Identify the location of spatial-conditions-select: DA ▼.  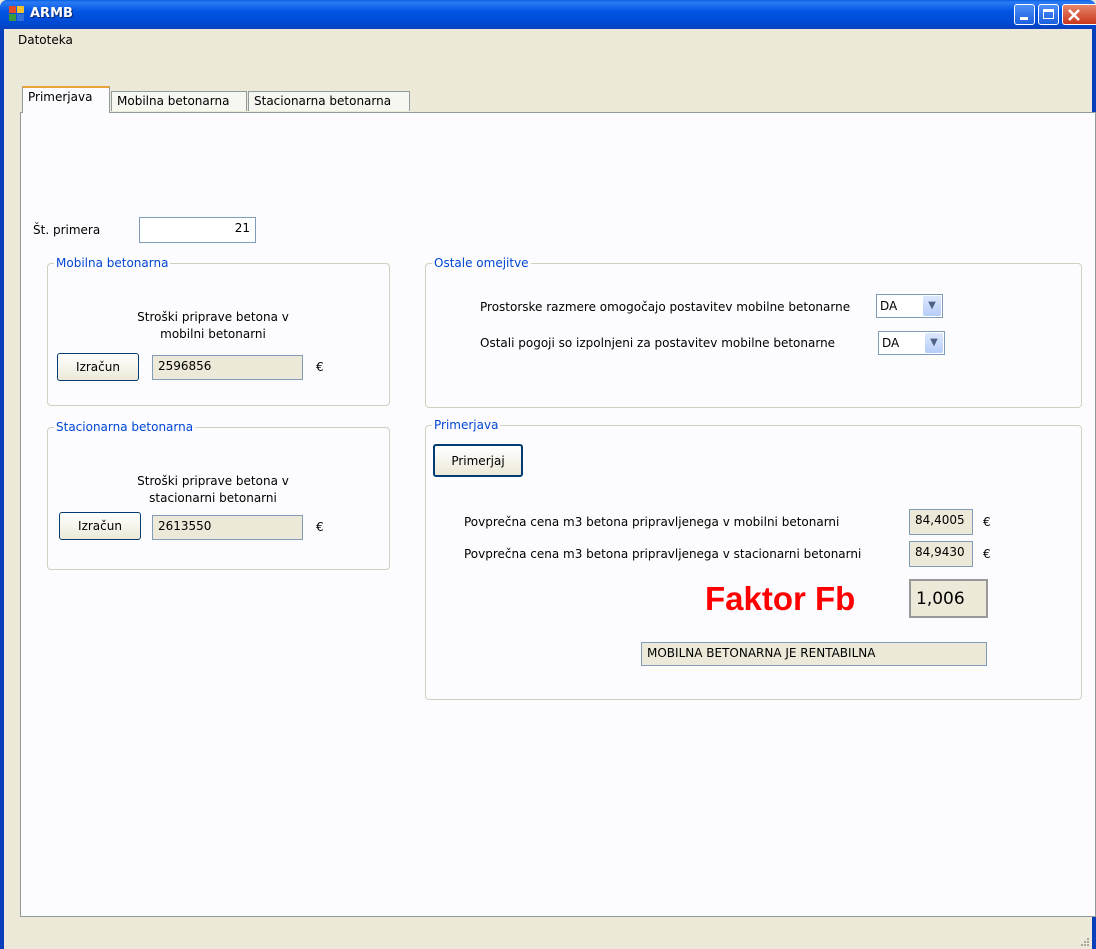
(909, 306).